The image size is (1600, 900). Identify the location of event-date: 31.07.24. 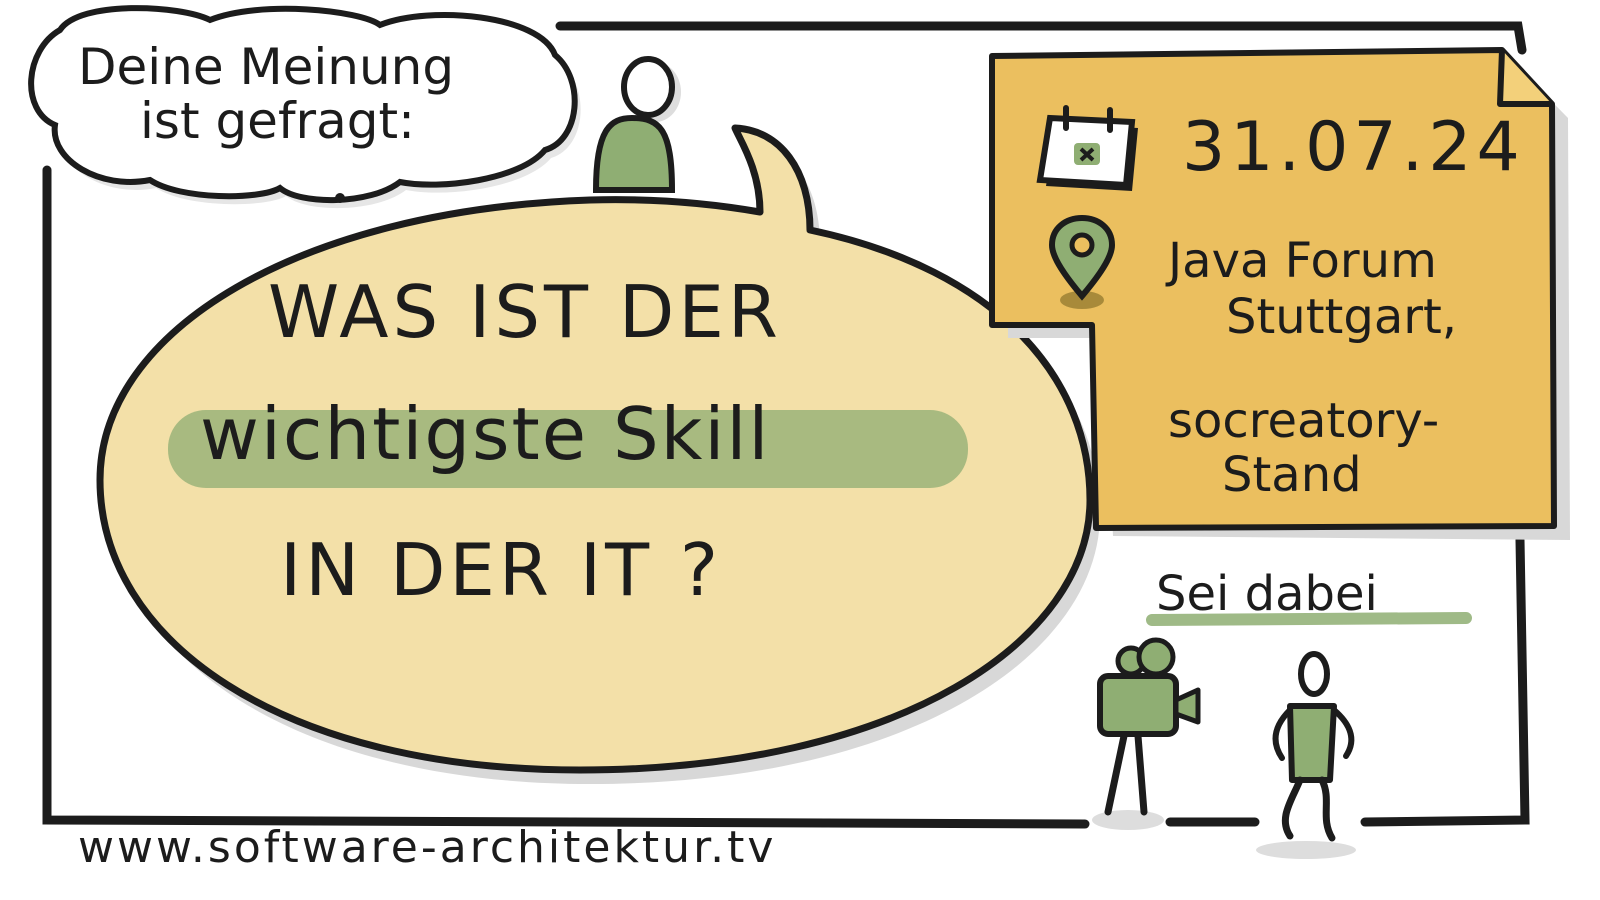
(1353, 147).